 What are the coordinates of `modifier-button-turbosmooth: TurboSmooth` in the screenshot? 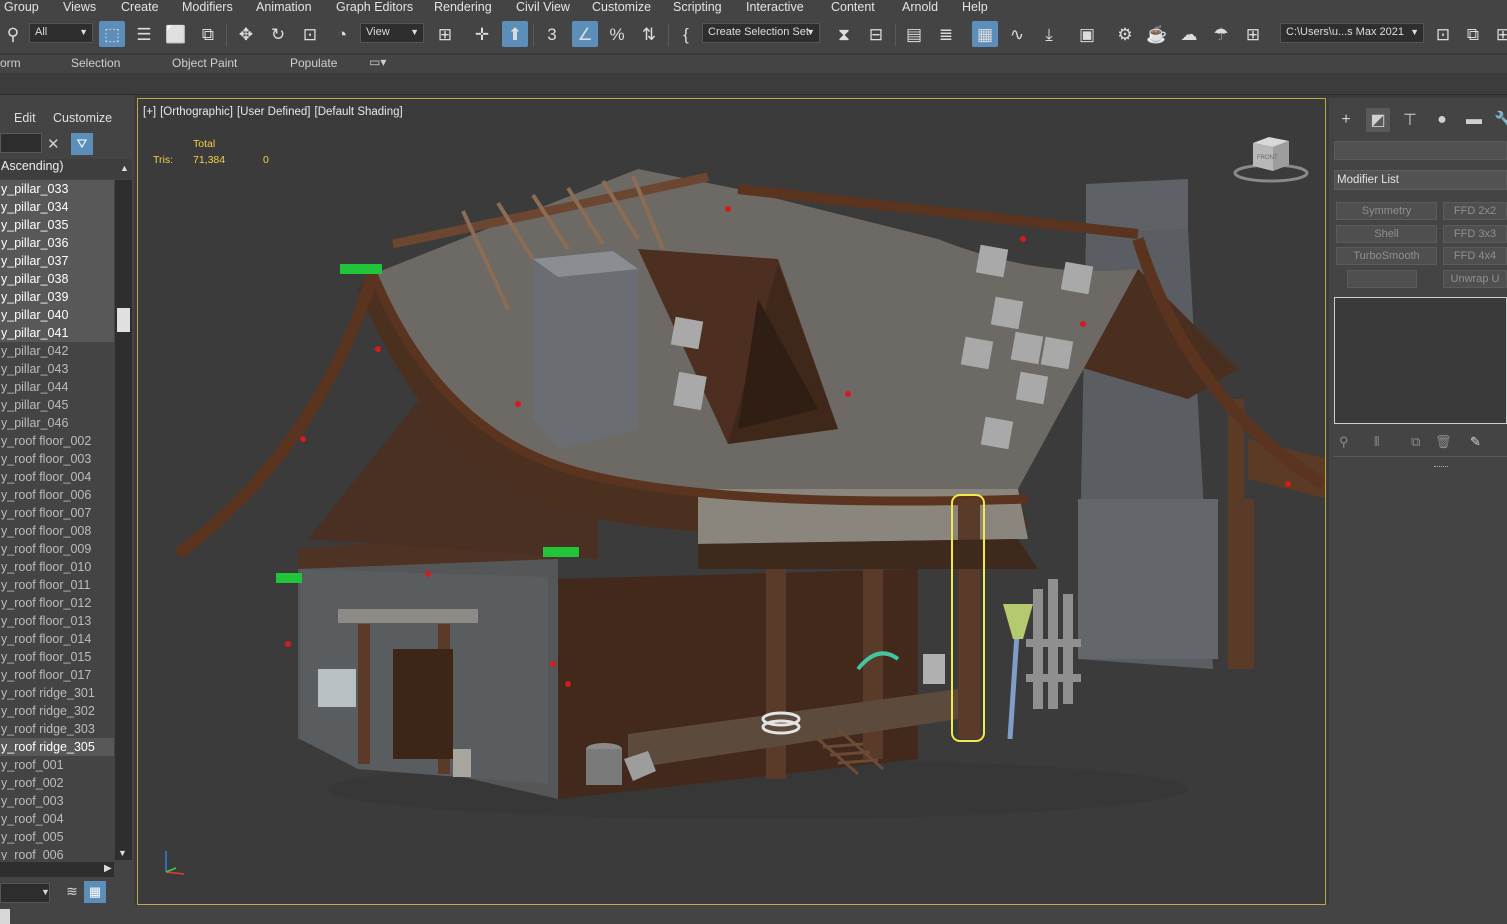 It's located at (1386, 256).